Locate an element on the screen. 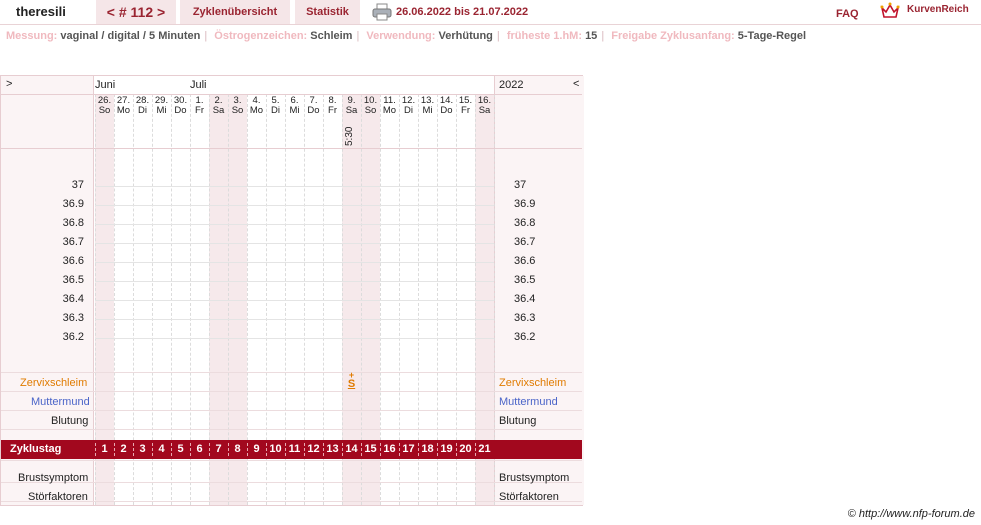 This screenshot has height=525, width=981. info-label-verwendung: Verwendung: is located at coordinates (401, 36).